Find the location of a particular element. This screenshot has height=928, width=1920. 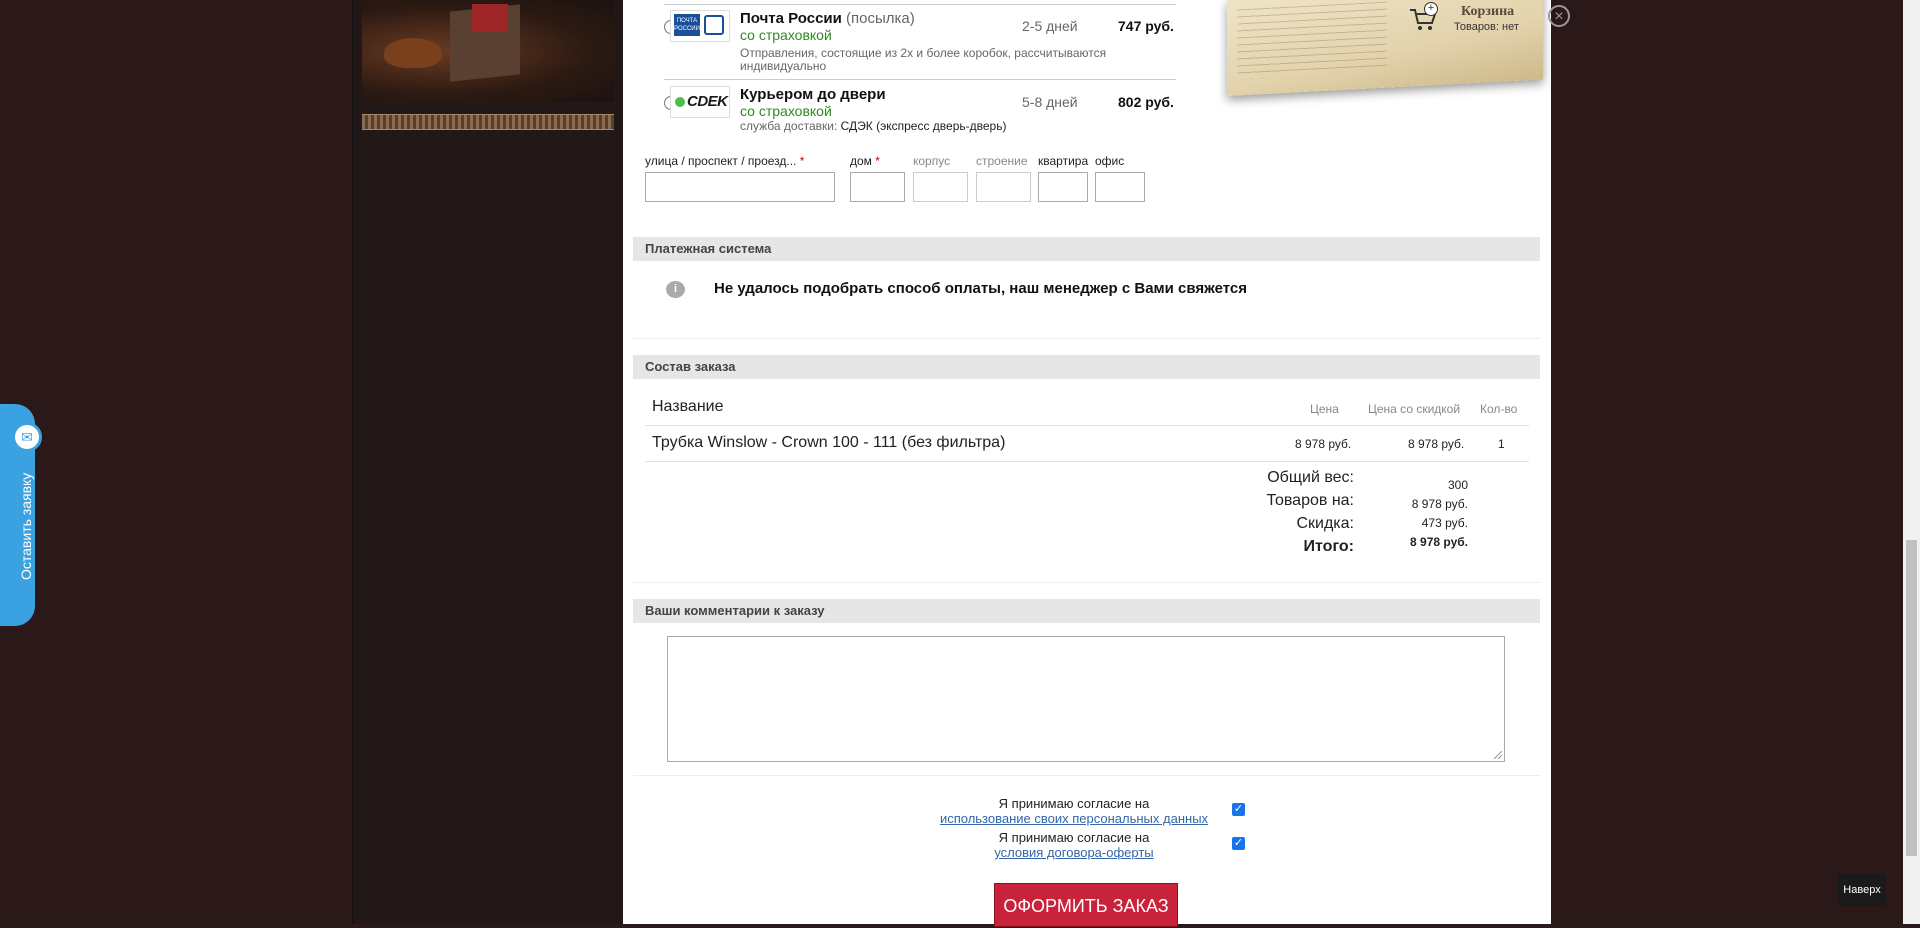

consent-personal-data-link: использование своих персональных данных is located at coordinates (1074, 818).